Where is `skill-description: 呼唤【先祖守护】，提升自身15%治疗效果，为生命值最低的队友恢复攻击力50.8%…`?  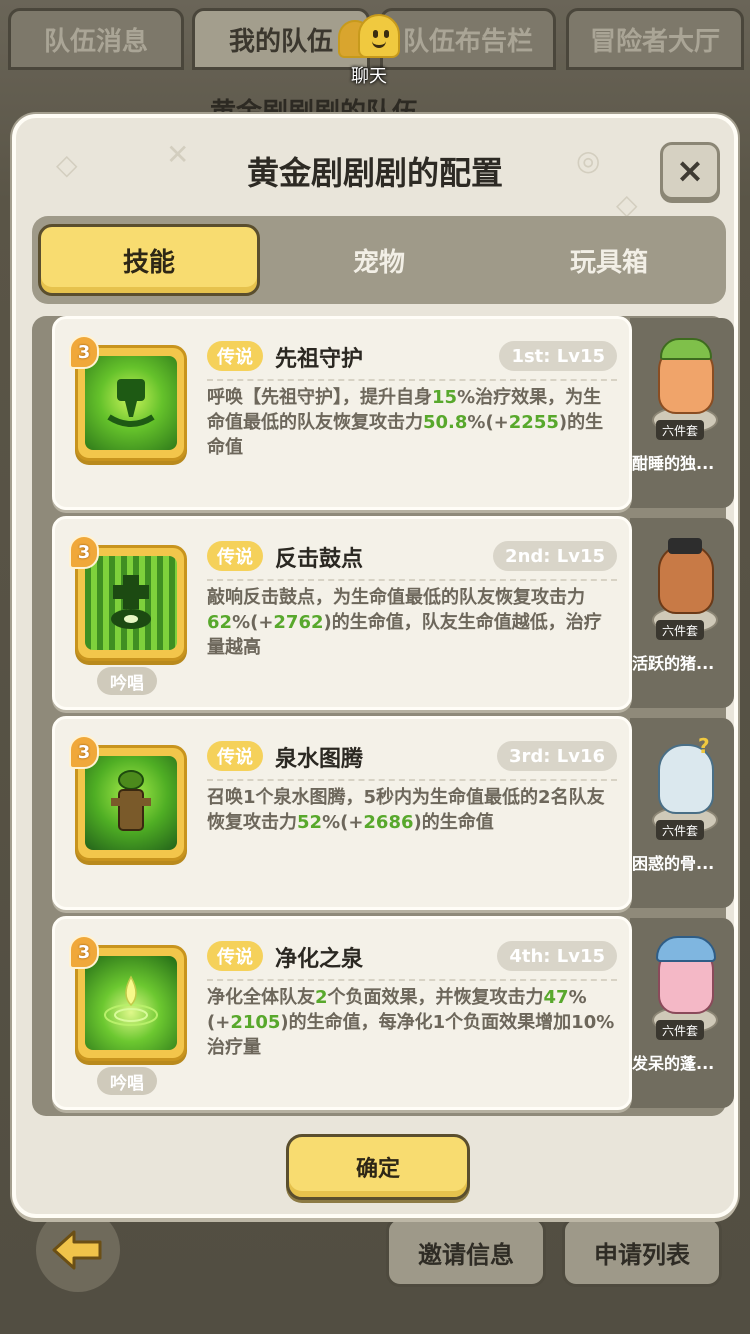
skill-description: 呼唤【先祖守护】，提升自身15%治疗效果，为生命值最低的队友恢复攻击力50.8%… is located at coordinates (412, 422).